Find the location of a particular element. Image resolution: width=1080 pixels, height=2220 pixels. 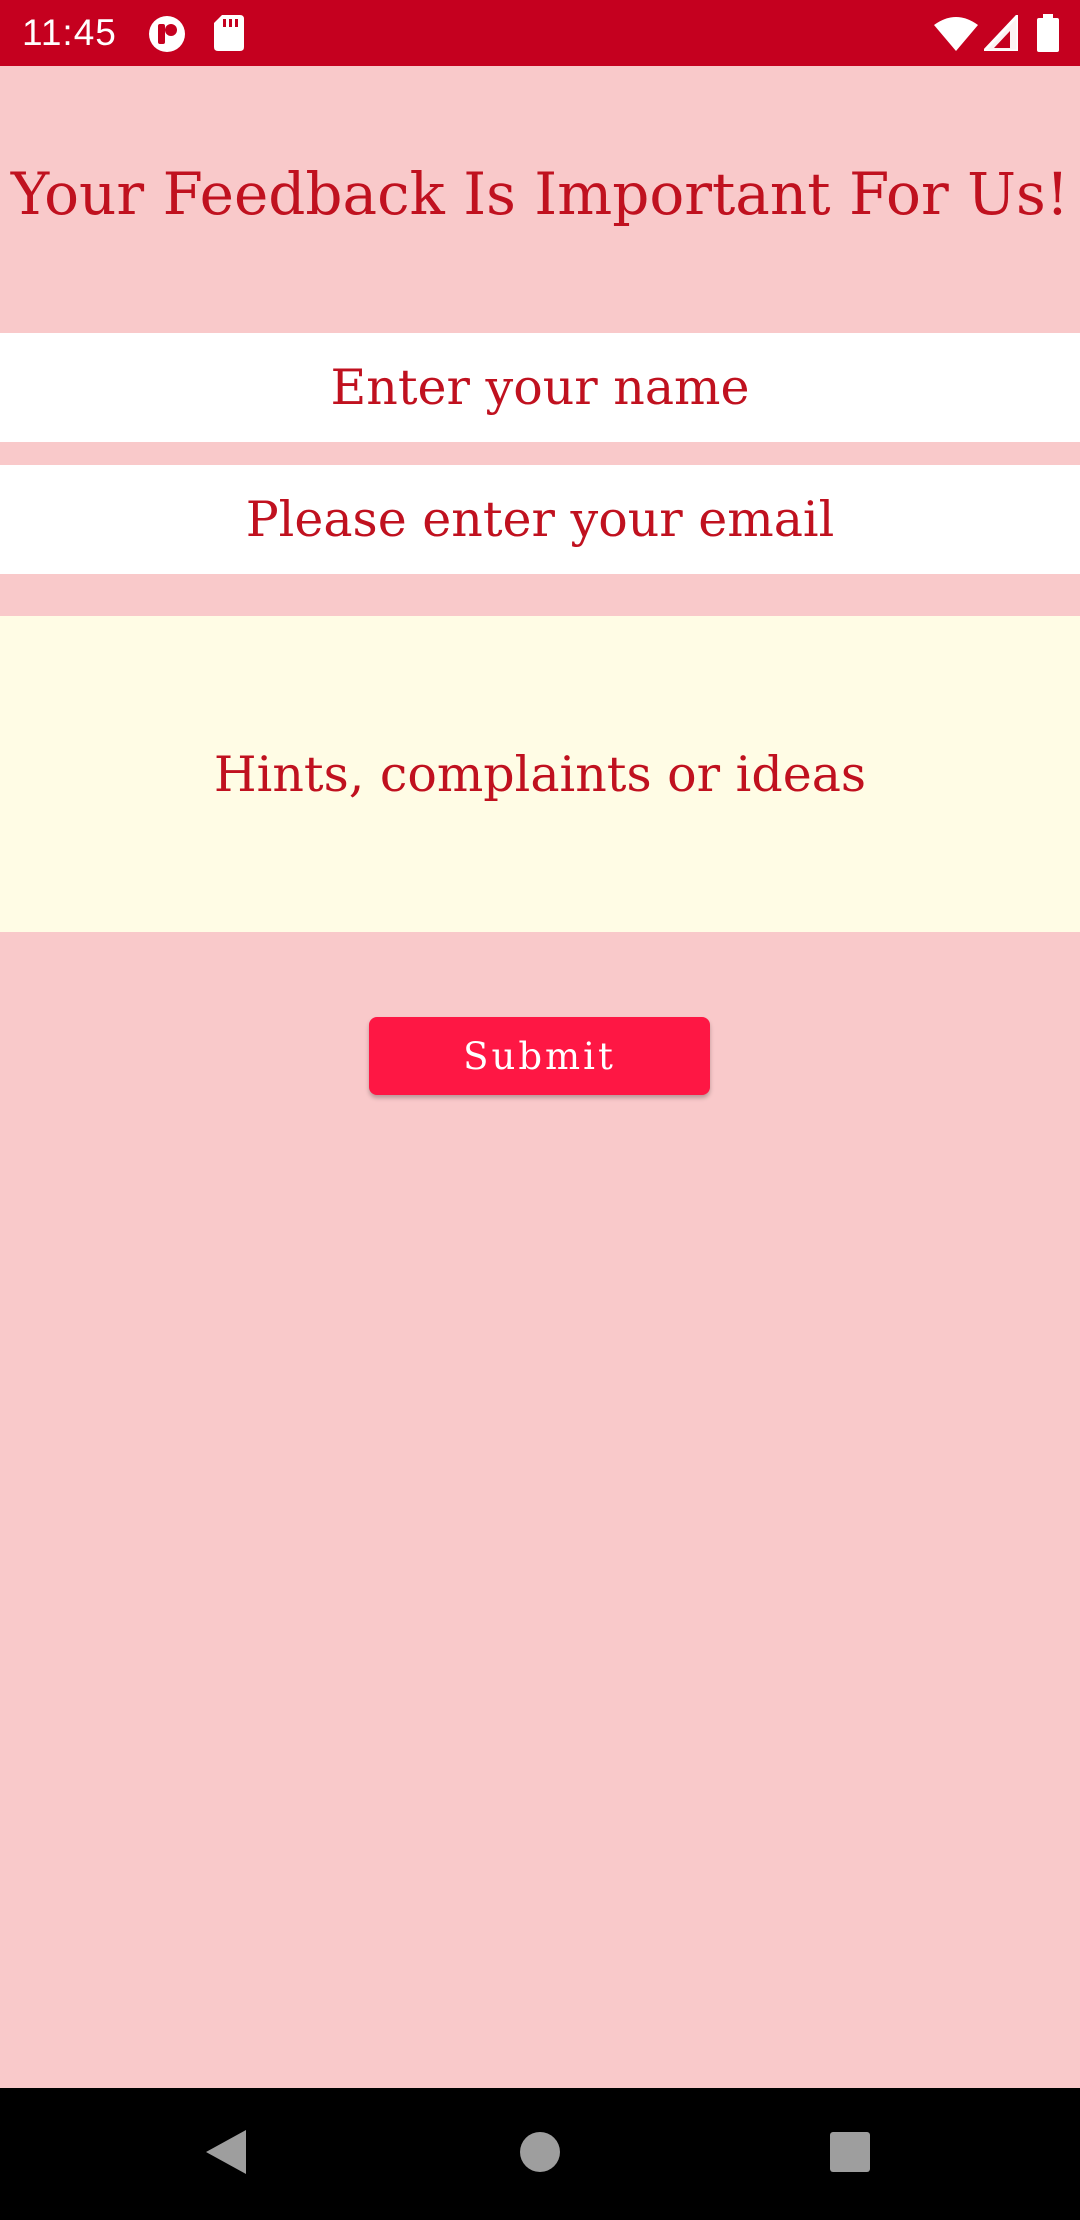

sd-card-icon is located at coordinates (229, 35).